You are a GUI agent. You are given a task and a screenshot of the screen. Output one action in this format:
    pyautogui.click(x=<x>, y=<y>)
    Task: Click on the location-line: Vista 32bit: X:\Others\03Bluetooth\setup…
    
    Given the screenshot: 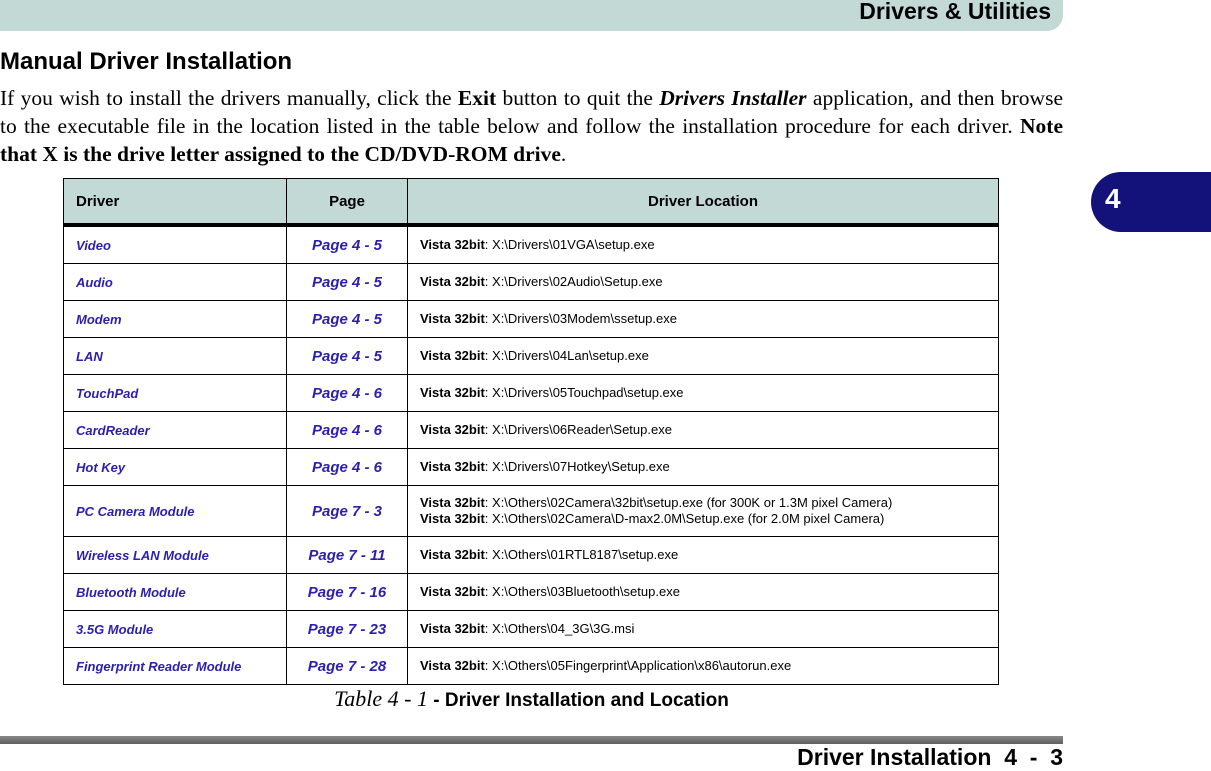 What is the action you would take?
    pyautogui.click(x=703, y=592)
    